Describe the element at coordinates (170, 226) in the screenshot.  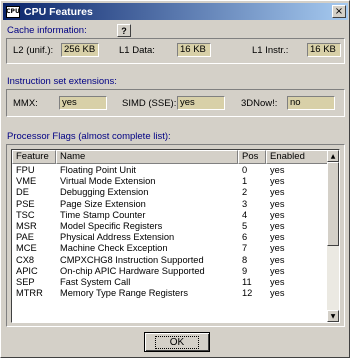
I see `list-item: MSR Model Specific Registers 5 yes` at that location.